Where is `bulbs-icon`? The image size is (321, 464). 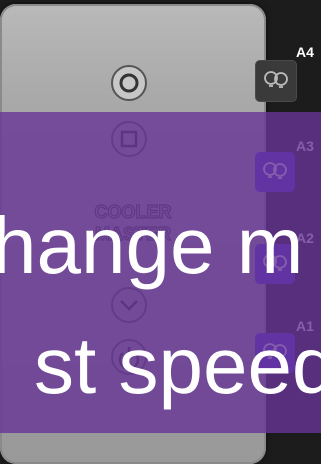 bulbs-icon is located at coordinates (276, 79).